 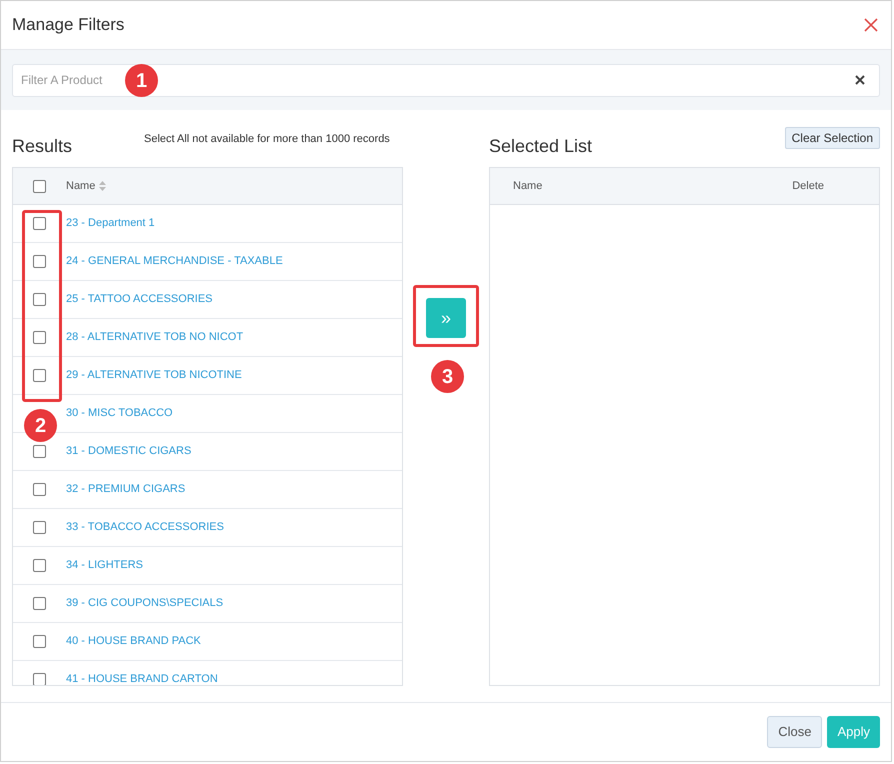 I want to click on item-link: 32 - PREMIUM CIGARS, so click(x=126, y=489).